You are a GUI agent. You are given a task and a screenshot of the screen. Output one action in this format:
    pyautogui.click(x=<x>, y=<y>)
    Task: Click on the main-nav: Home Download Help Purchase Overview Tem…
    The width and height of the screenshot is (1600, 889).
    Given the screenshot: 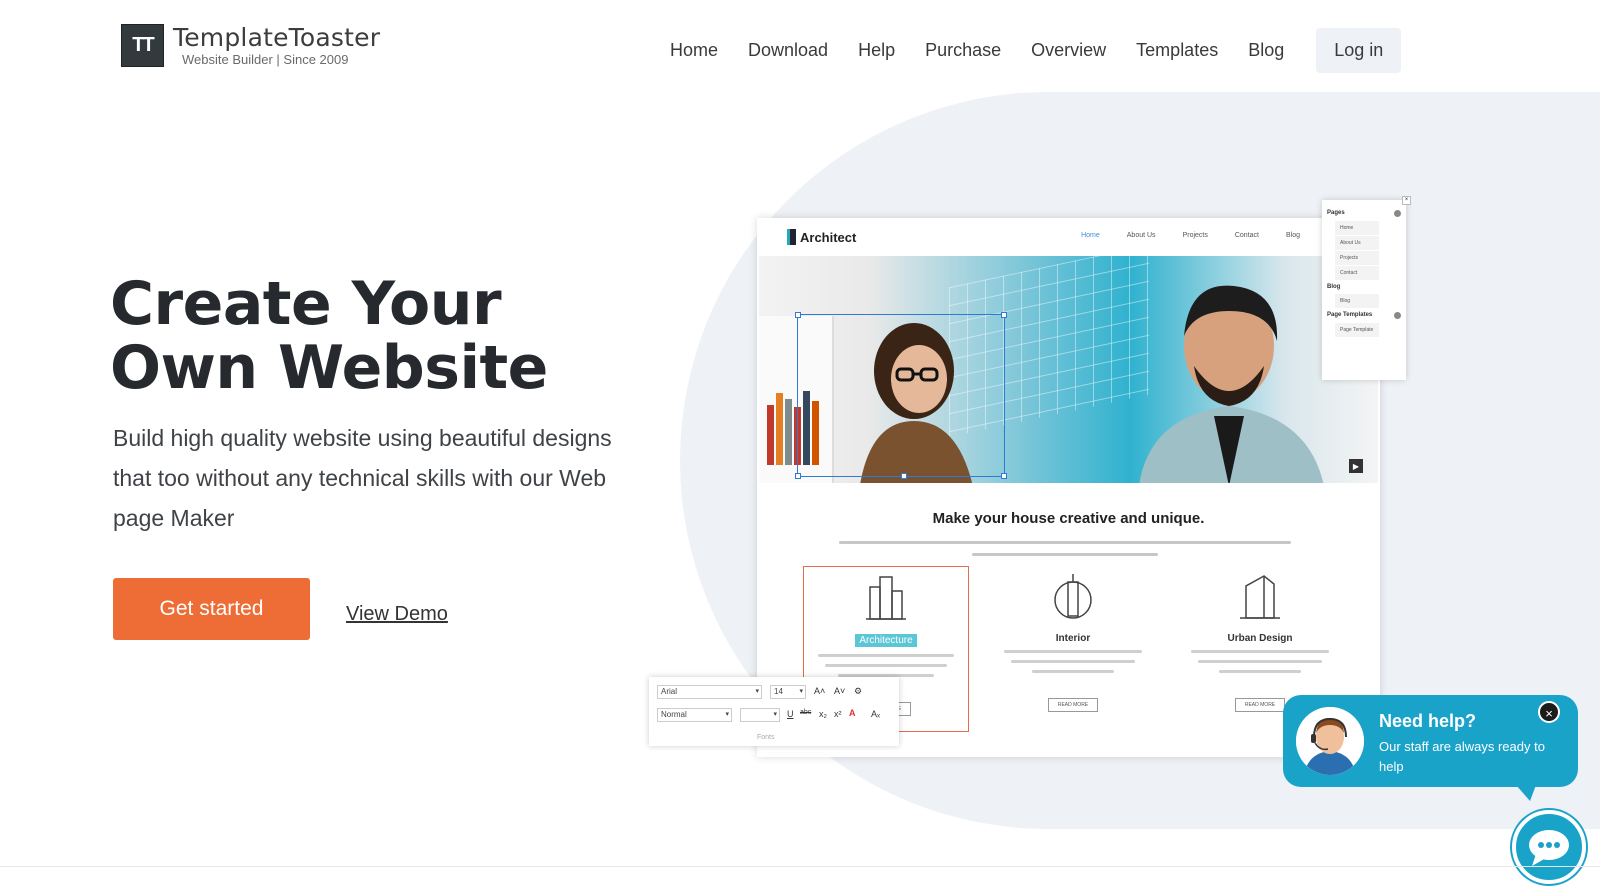 What is the action you would take?
    pyautogui.click(x=1036, y=50)
    